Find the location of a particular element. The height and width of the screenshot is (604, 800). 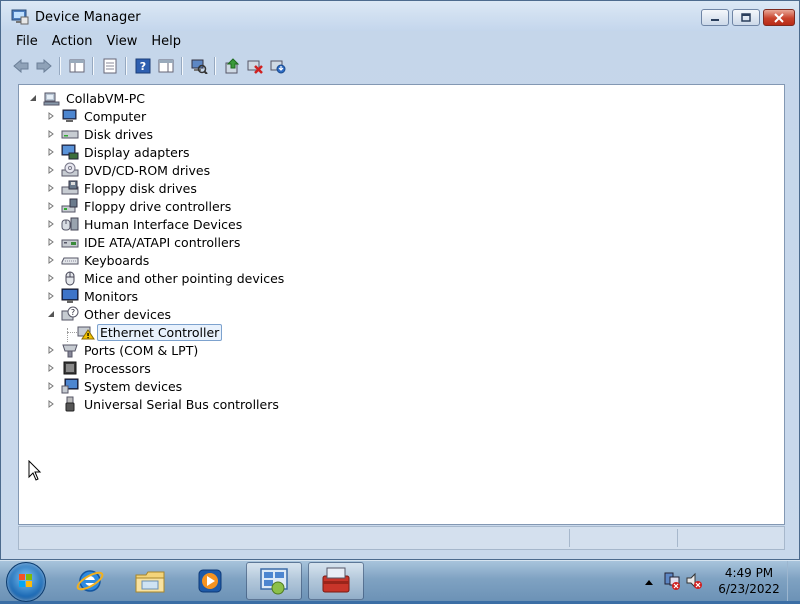

minimize-icon is located at coordinates (715, 19).